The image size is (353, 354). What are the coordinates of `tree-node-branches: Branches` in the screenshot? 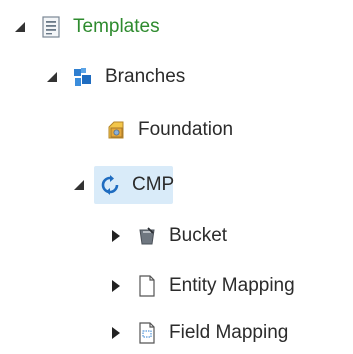 It's located at (115, 77).